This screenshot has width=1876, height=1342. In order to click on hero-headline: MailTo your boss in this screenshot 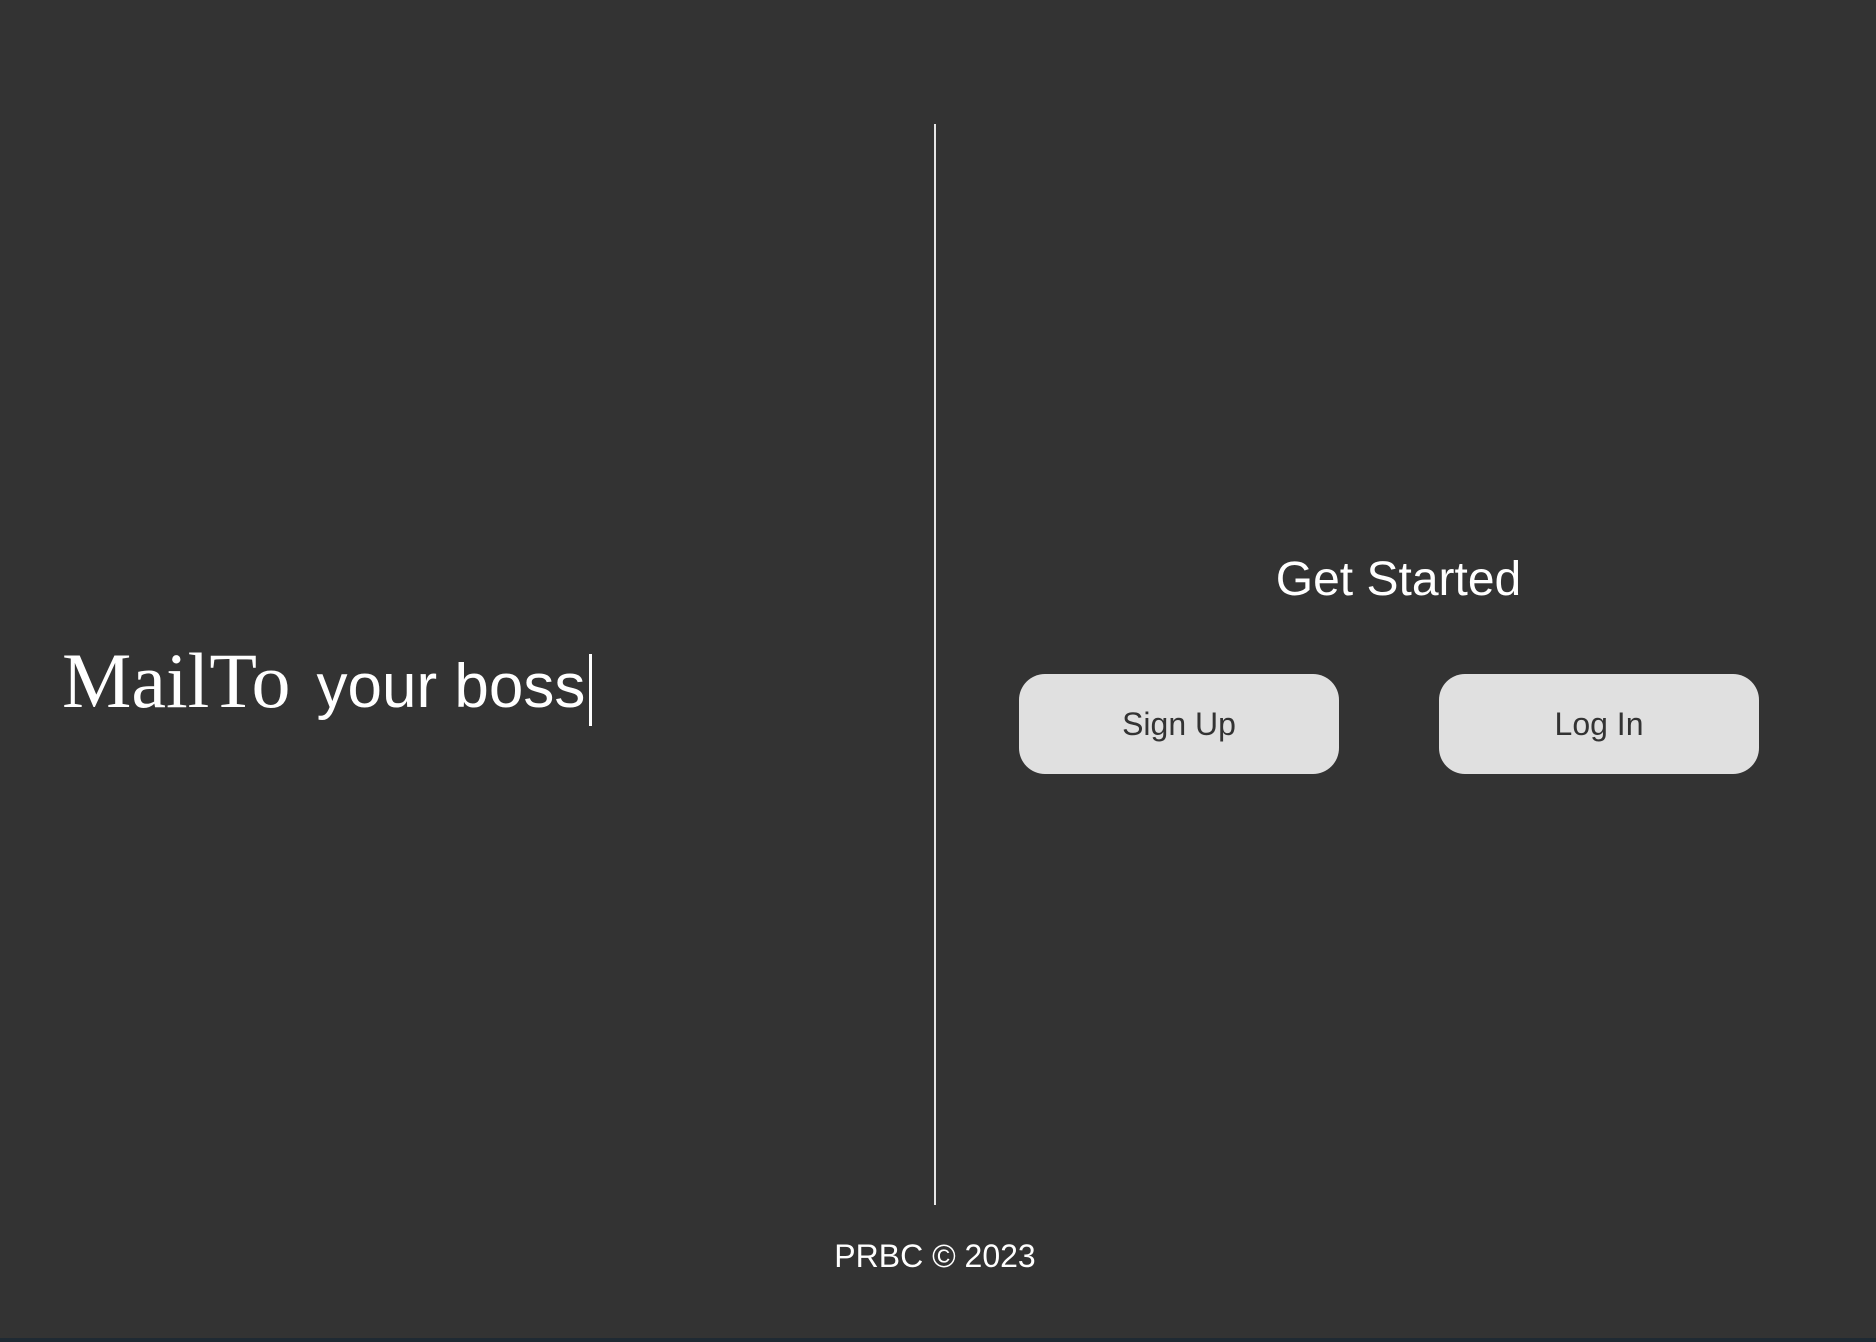, I will do `click(327, 668)`.